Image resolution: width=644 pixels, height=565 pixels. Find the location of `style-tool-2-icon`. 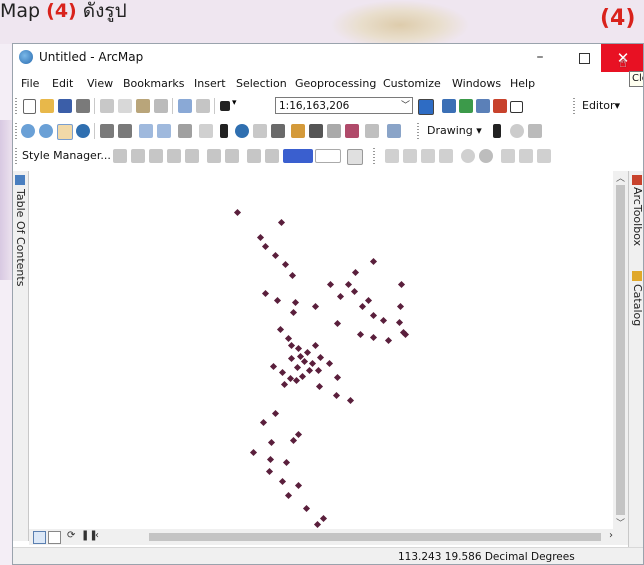

style-tool-2-icon is located at coordinates (138, 156).